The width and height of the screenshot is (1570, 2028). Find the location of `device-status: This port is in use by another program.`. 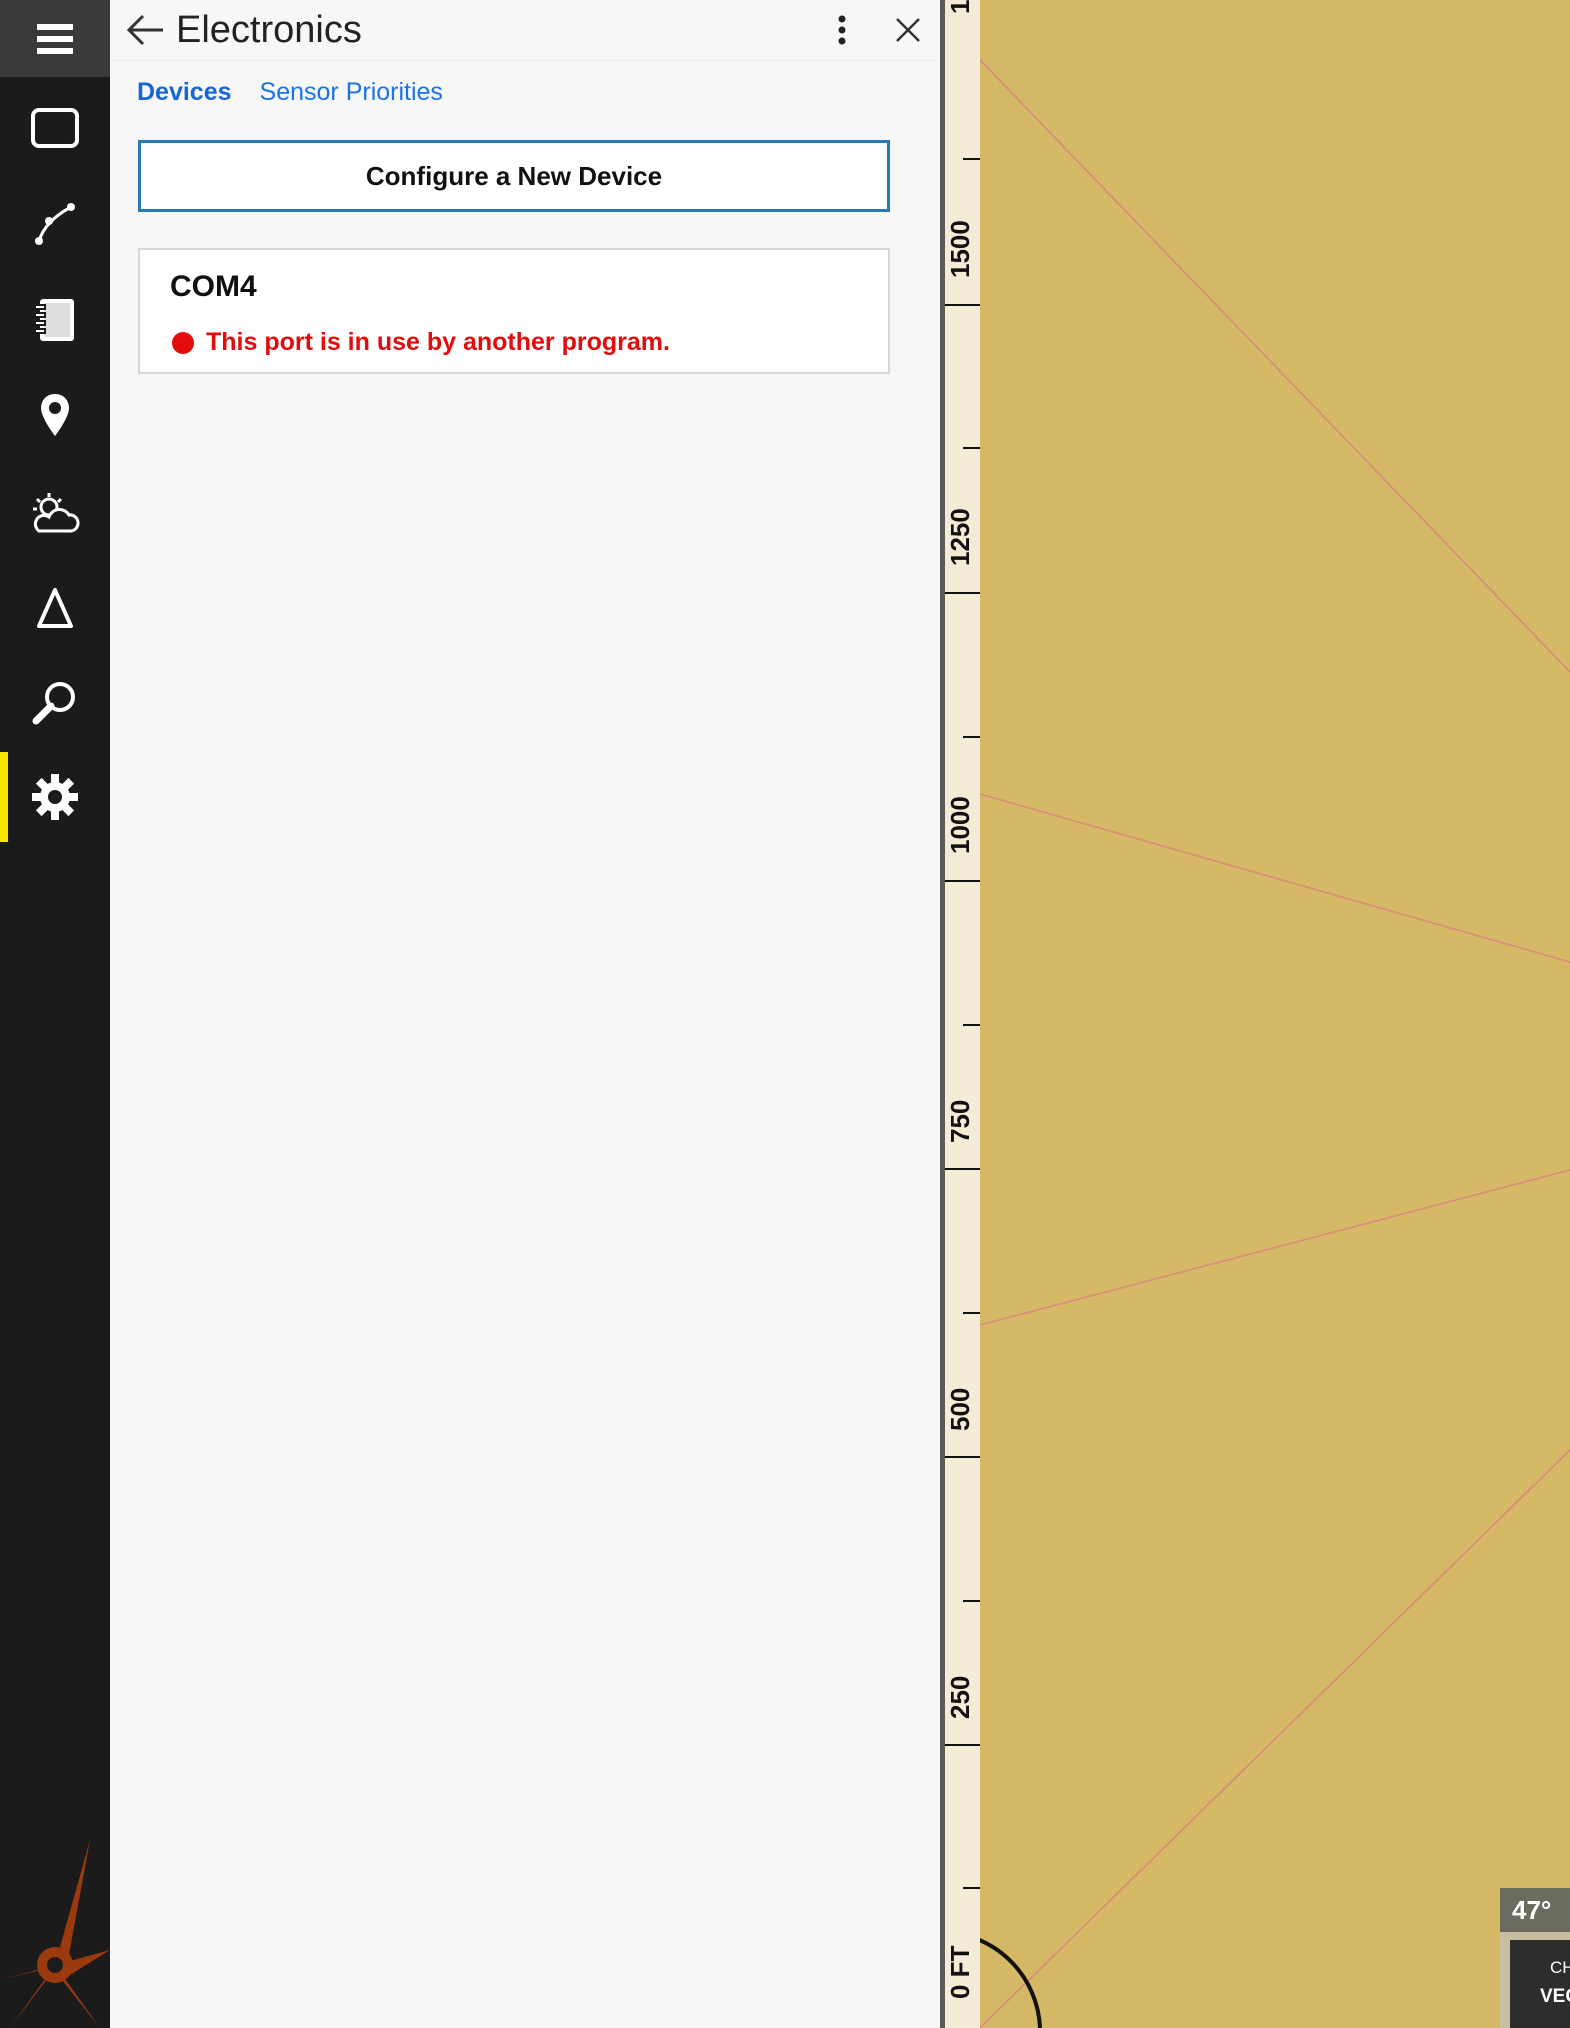

device-status: This port is in use by another program. is located at coordinates (421, 342).